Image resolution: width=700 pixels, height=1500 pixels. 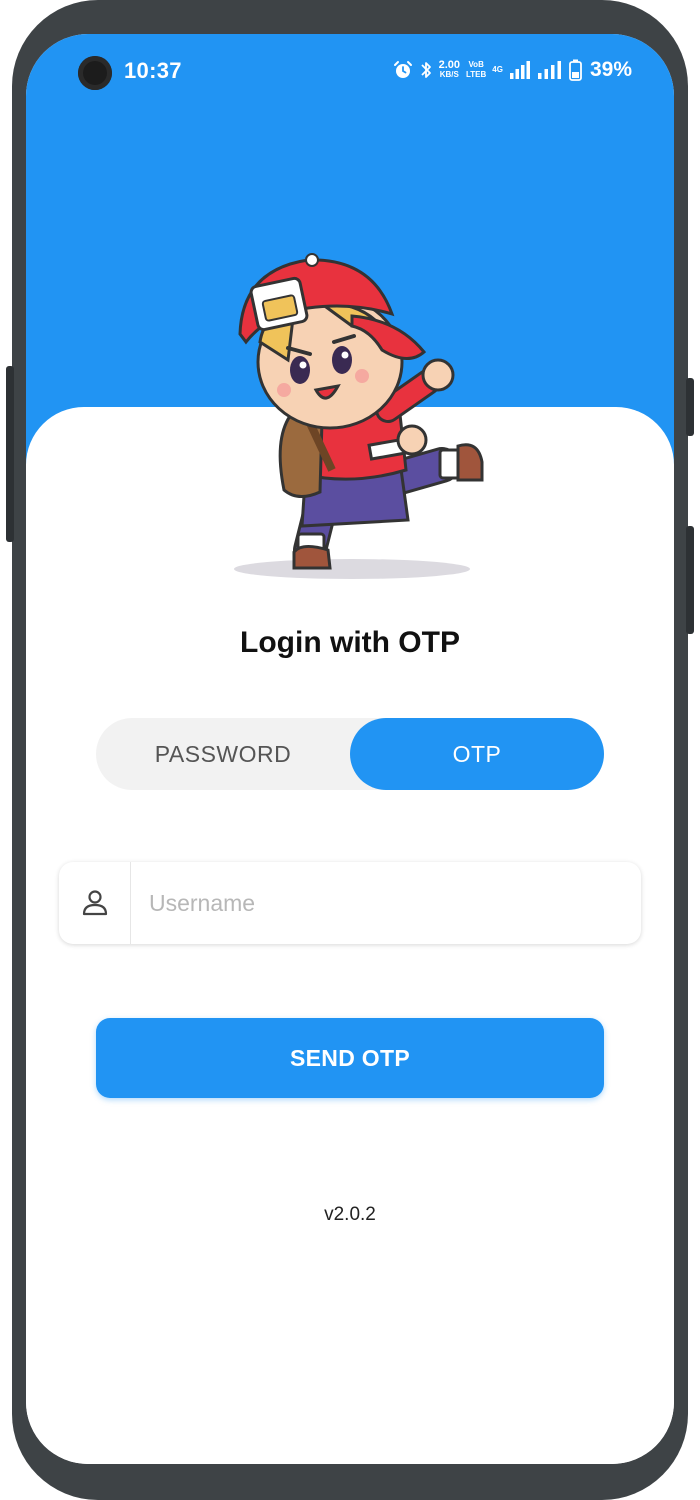 I want to click on user-icon-box, so click(x=95, y=903).